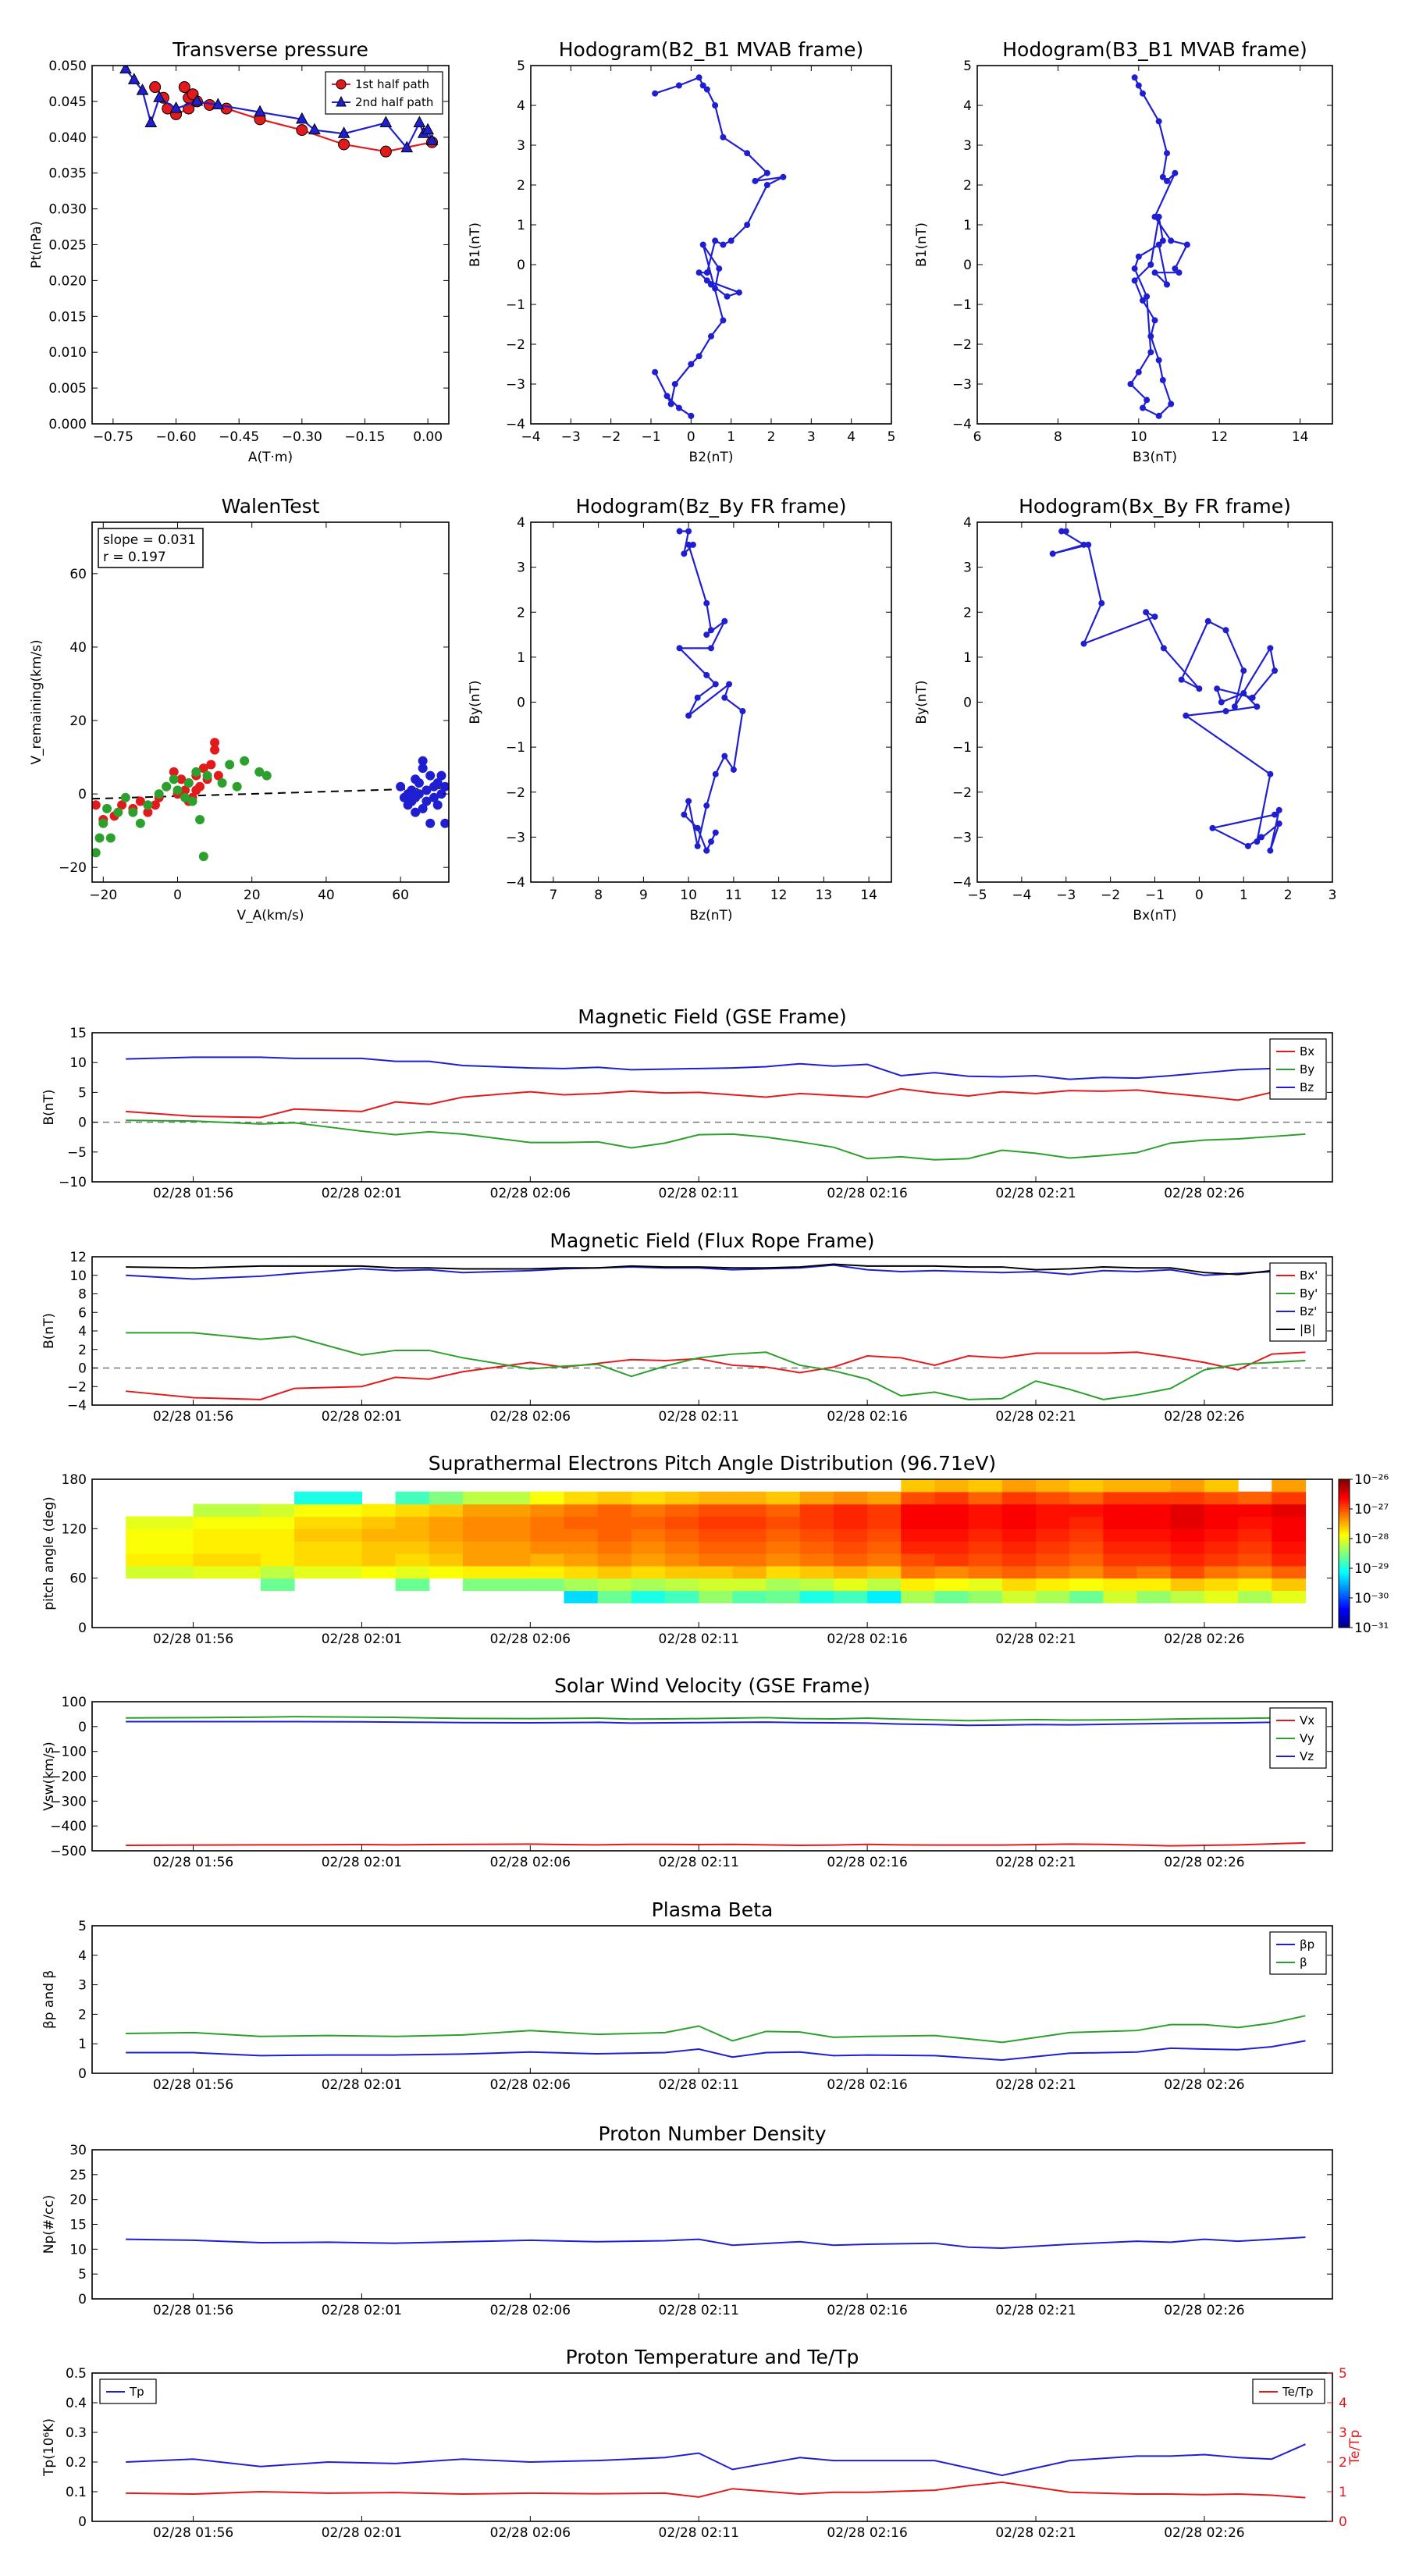 The width and height of the screenshot is (1405, 2576). What do you see at coordinates (521, 265) in the screenshot?
I see `y-tick-label: 0` at bounding box center [521, 265].